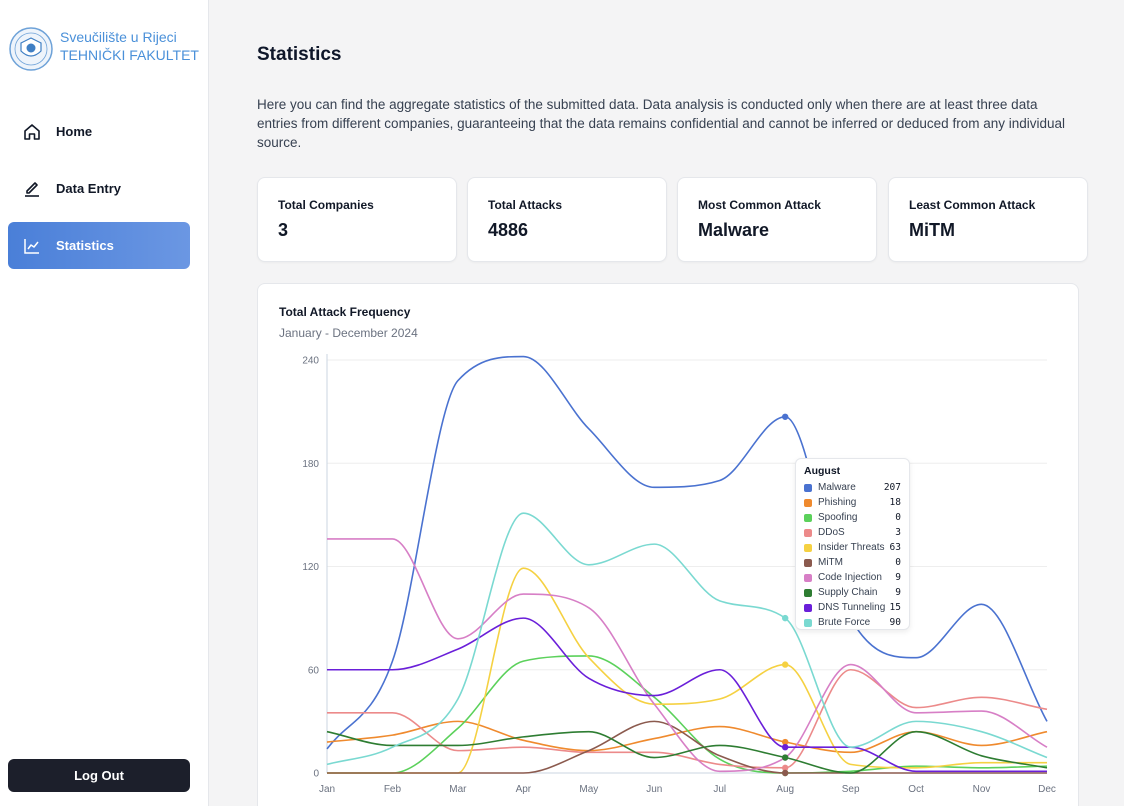 The image size is (1124, 806). What do you see at coordinates (895, 547) in the screenshot?
I see `tooltip-series-value: 63` at bounding box center [895, 547].